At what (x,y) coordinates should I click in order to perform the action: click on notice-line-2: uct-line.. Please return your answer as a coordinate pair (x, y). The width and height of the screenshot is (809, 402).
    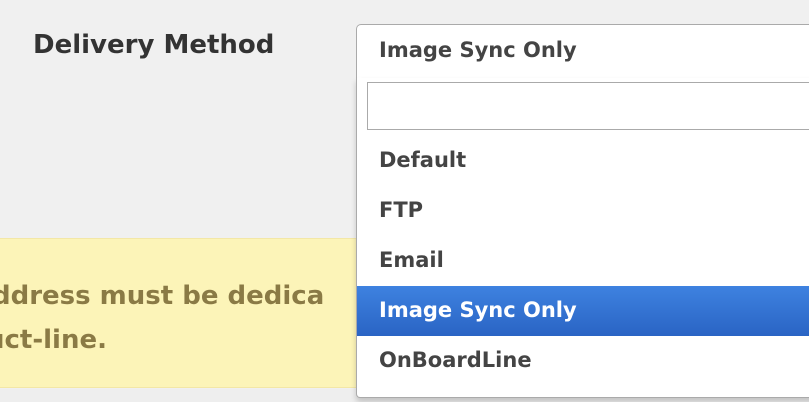
    Looking at the image, I should click on (53, 340).